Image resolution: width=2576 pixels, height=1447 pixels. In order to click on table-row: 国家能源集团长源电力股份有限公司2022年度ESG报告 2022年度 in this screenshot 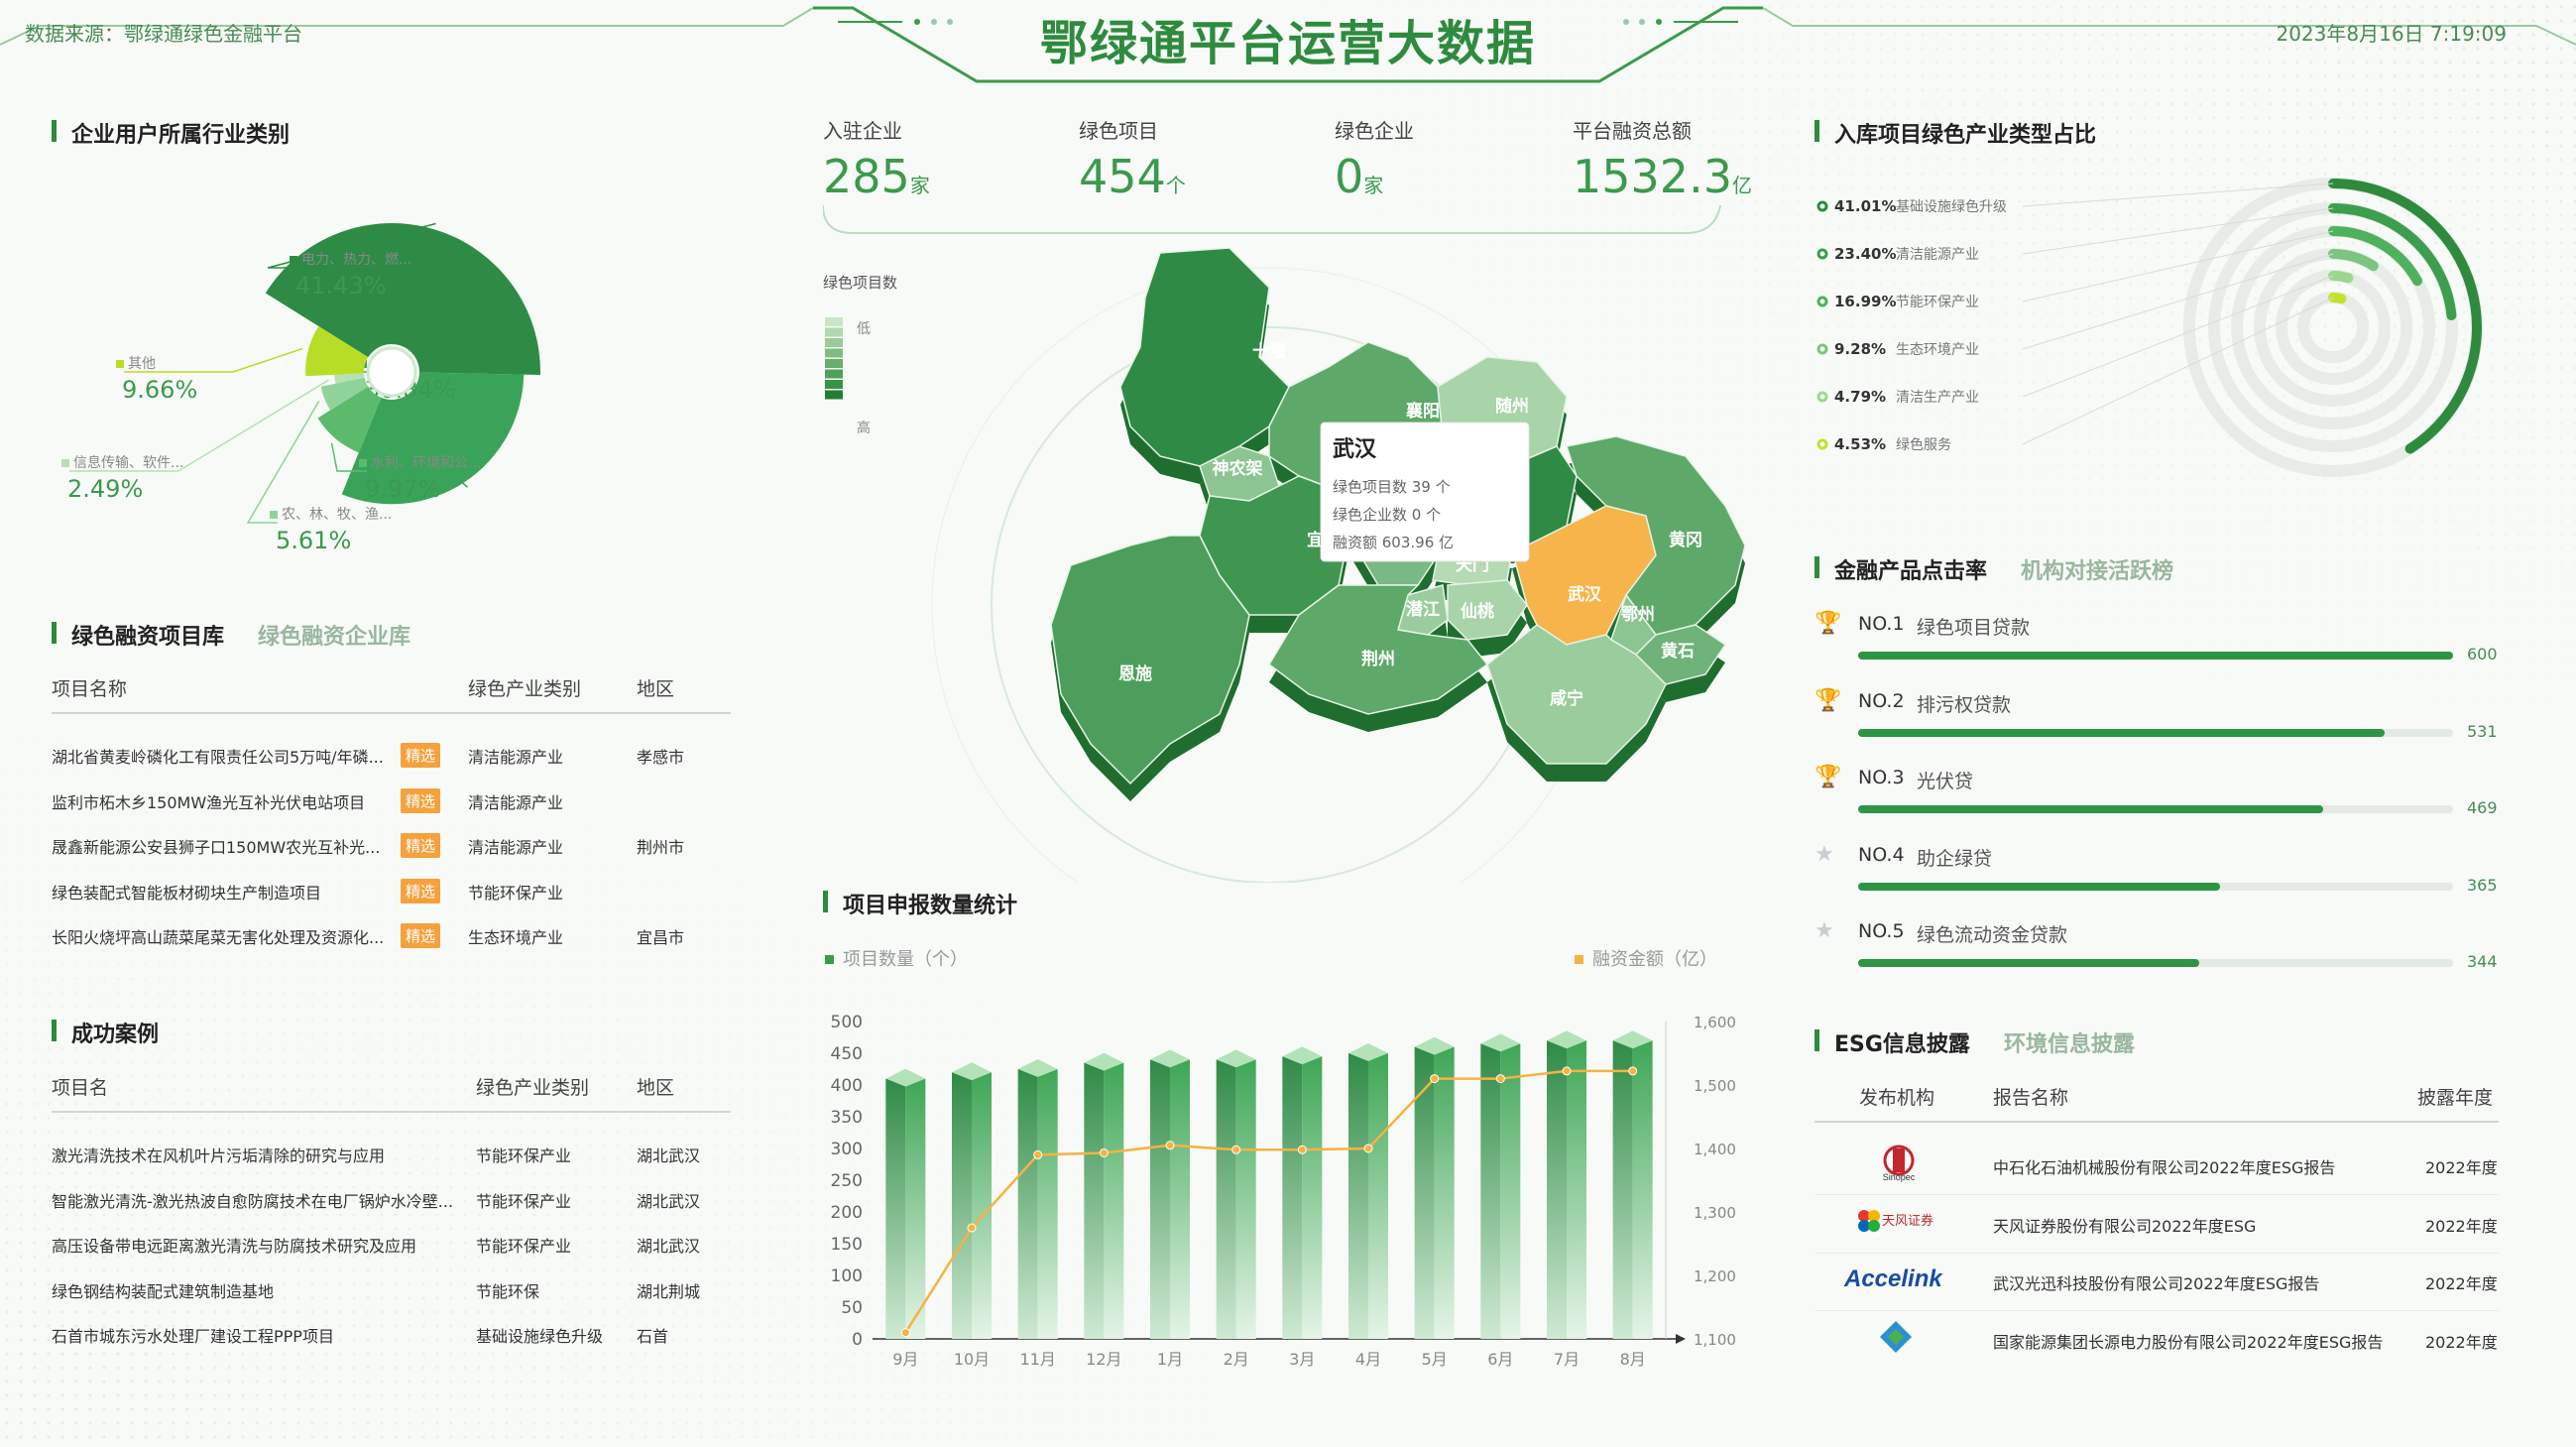, I will do `click(2157, 1340)`.